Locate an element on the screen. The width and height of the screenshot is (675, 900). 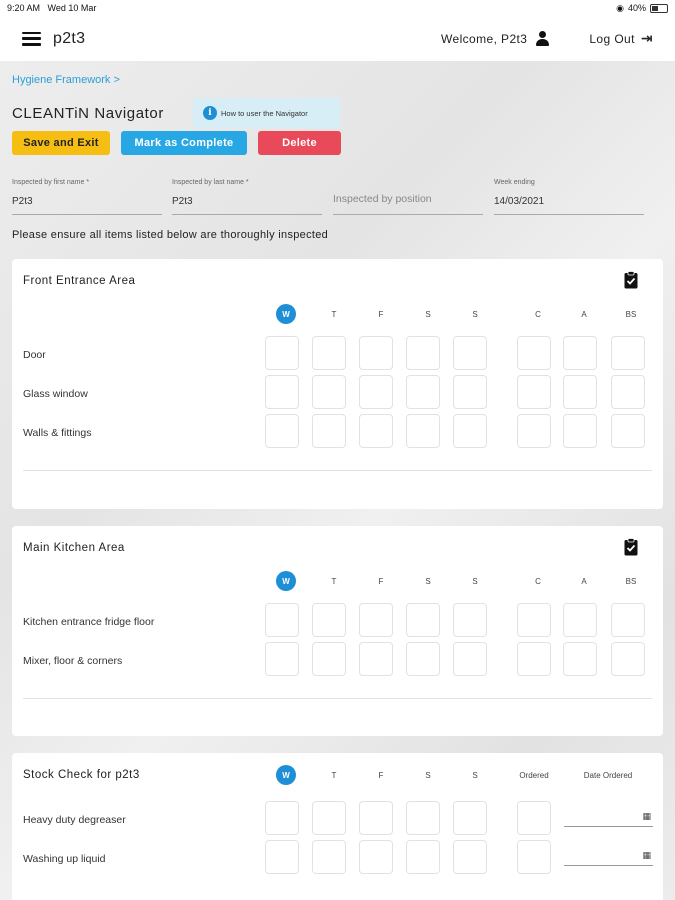
save-exit-button: Save and Exit is located at coordinates (61, 143).